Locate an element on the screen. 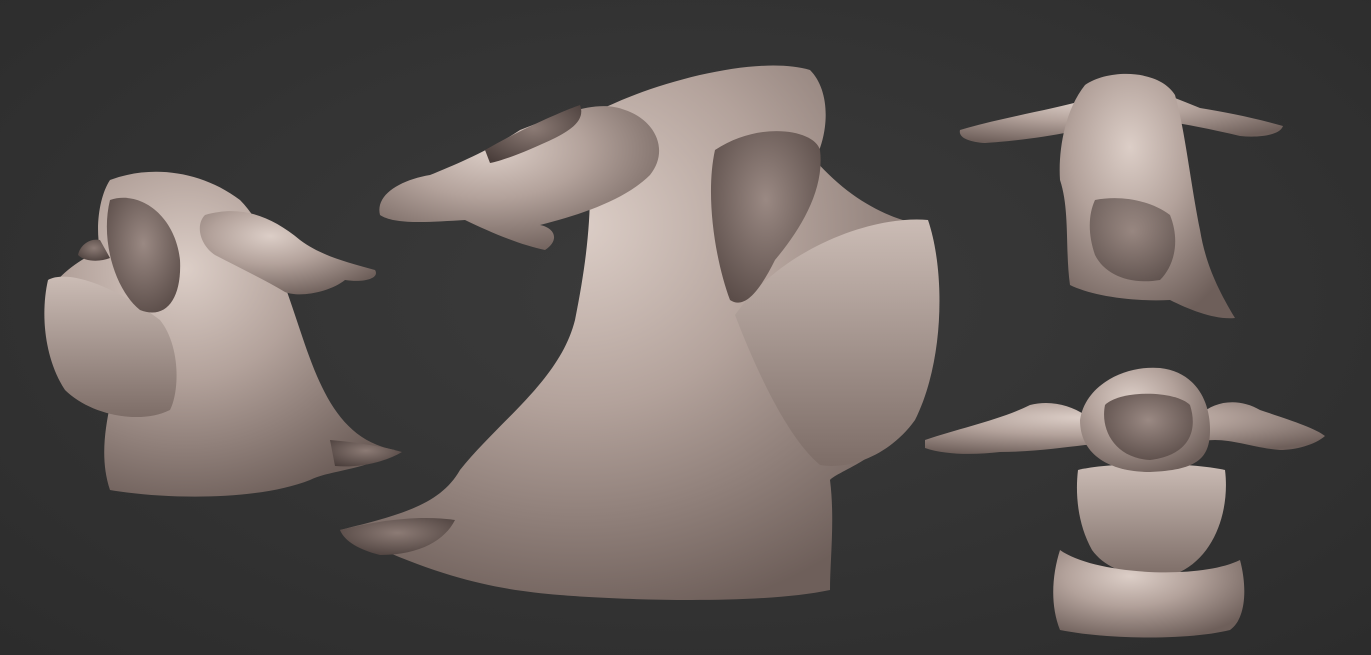 The image size is (1371, 655). creature-view-bottom-right is located at coordinates (1125, 502).